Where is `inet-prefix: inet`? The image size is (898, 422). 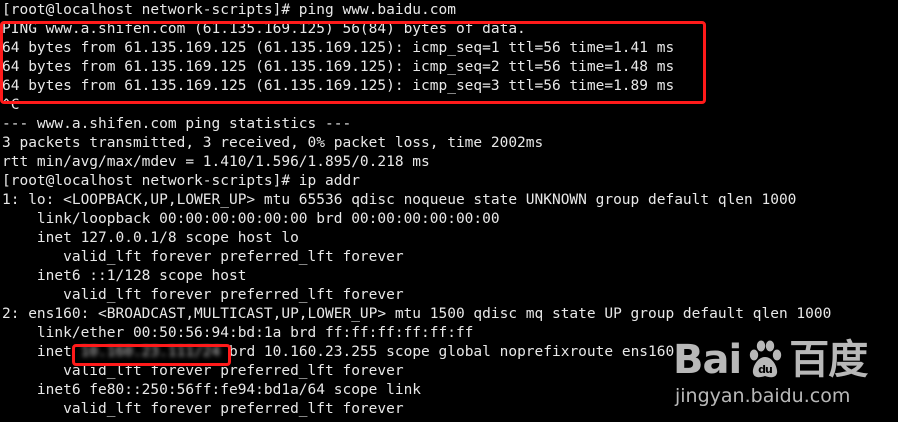 inet-prefix: inet is located at coordinates (41, 352).